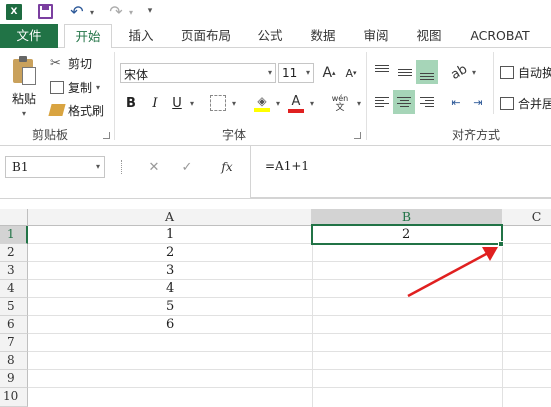 The width and height of the screenshot is (551, 407). I want to click on tab-page-layout: 页面布局, so click(206, 36).